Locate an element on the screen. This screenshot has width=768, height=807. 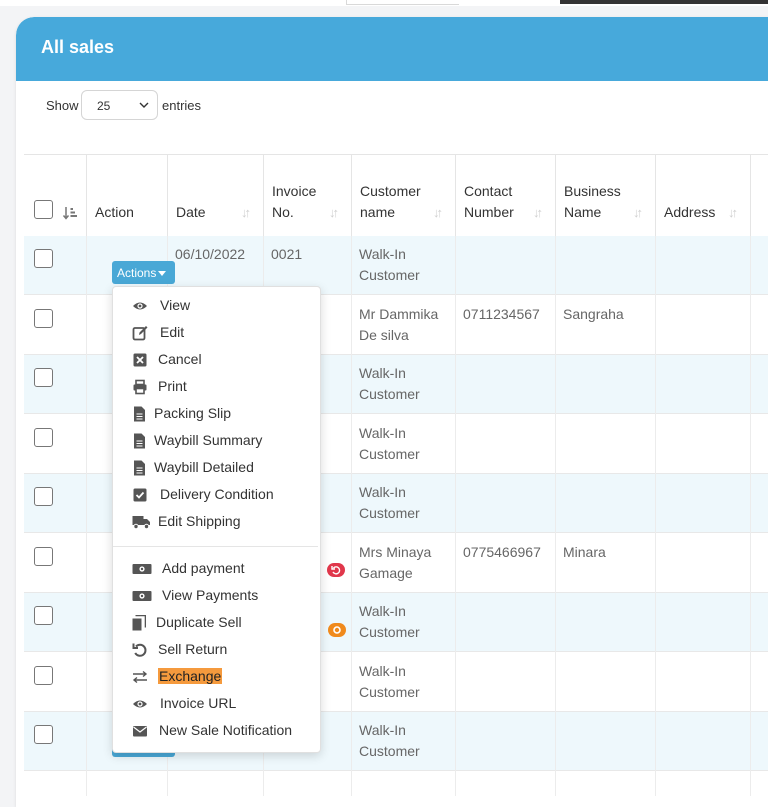
col-customer-label-1: Customer is located at coordinates (390, 191).